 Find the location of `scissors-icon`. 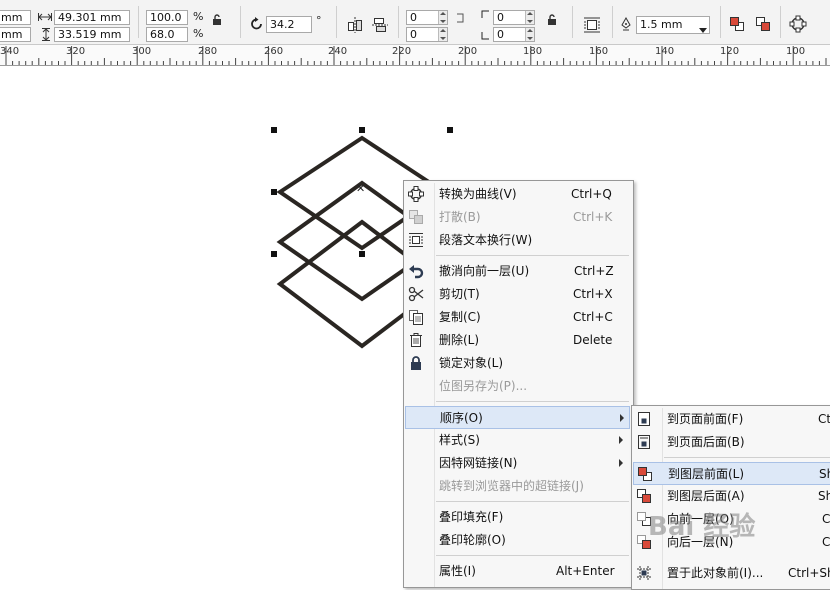

scissors-icon is located at coordinates (416, 294).